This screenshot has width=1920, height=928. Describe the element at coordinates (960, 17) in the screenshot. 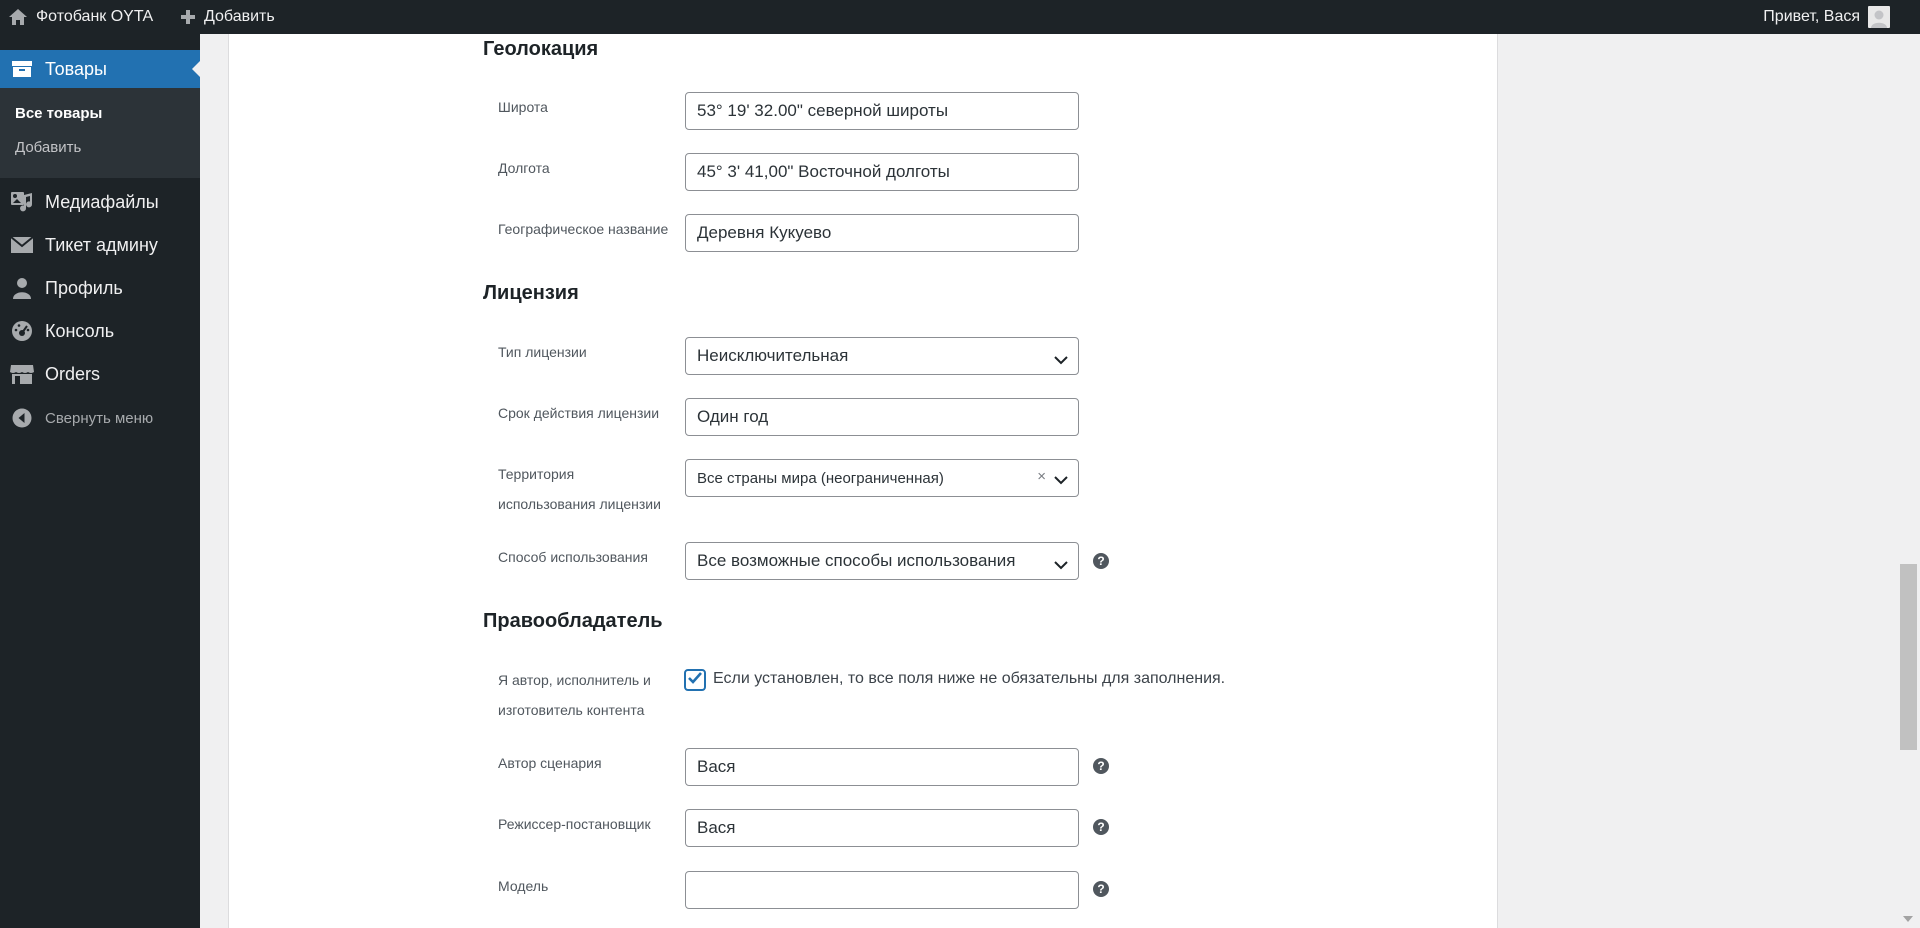

I see `admin-bar: Фотобанк OYTA Добавить Привет, Вася` at that location.